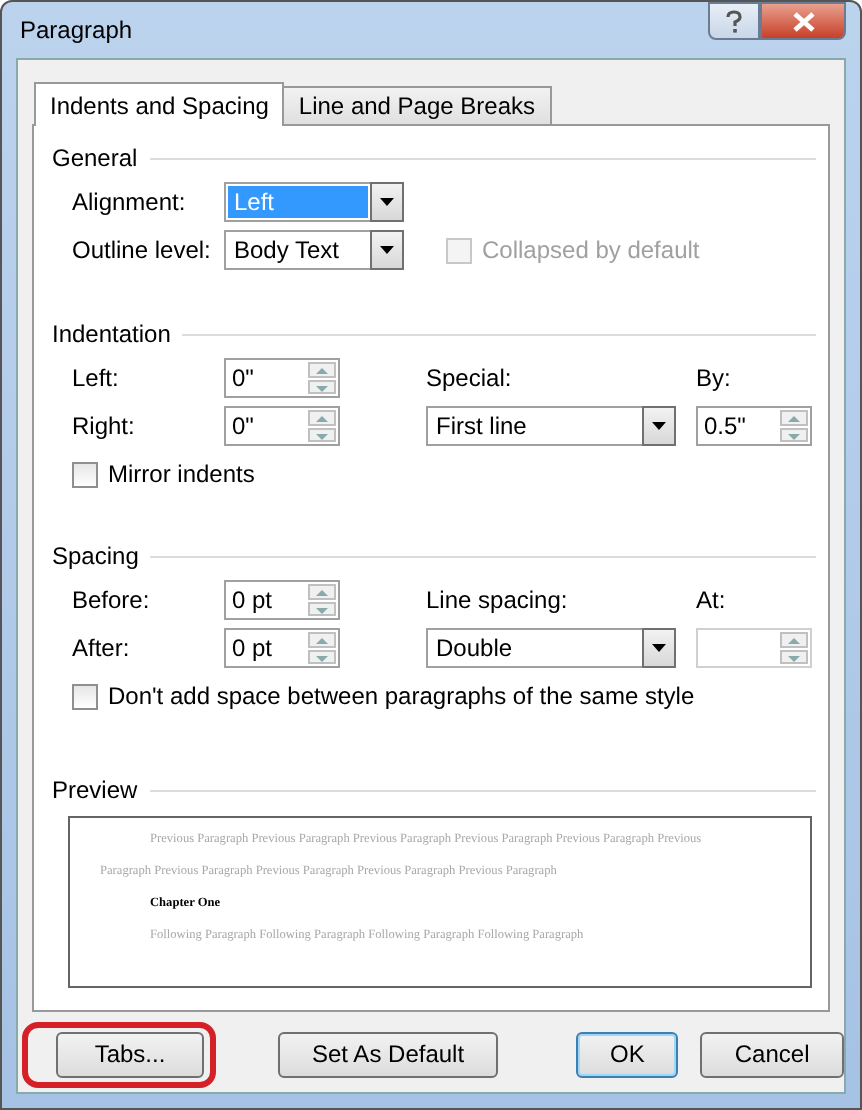 The image size is (862, 1110). Describe the element at coordinates (75, 30) in the screenshot. I see `window-title: Paragraph` at that location.